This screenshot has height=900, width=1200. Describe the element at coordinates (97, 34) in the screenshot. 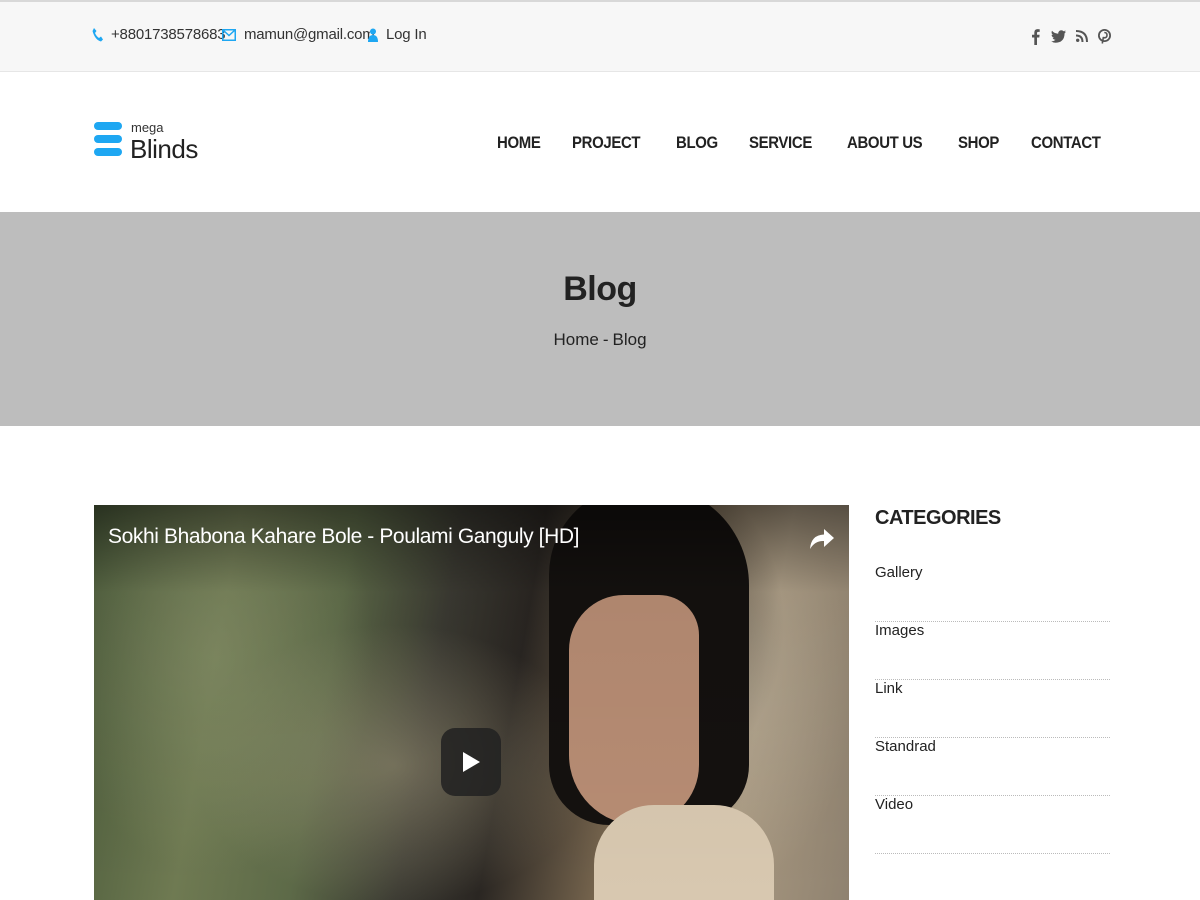

I see `phone-icon` at that location.